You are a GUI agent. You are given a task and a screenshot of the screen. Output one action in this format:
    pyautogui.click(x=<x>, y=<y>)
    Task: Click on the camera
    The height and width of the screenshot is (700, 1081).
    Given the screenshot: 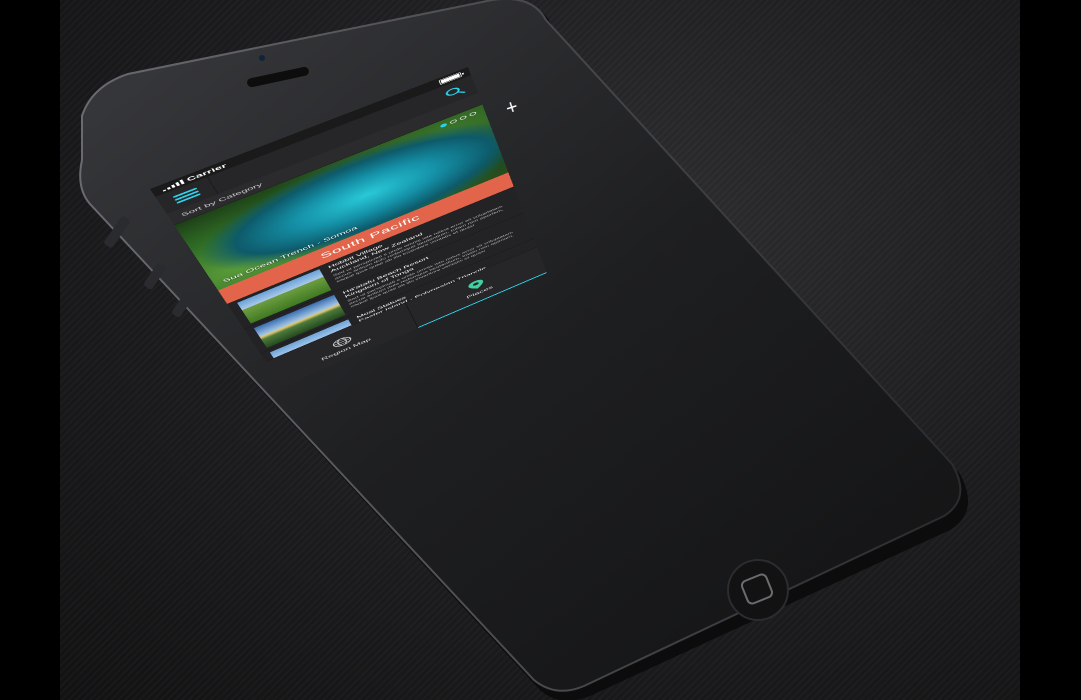 What is the action you would take?
    pyautogui.click(x=262, y=58)
    